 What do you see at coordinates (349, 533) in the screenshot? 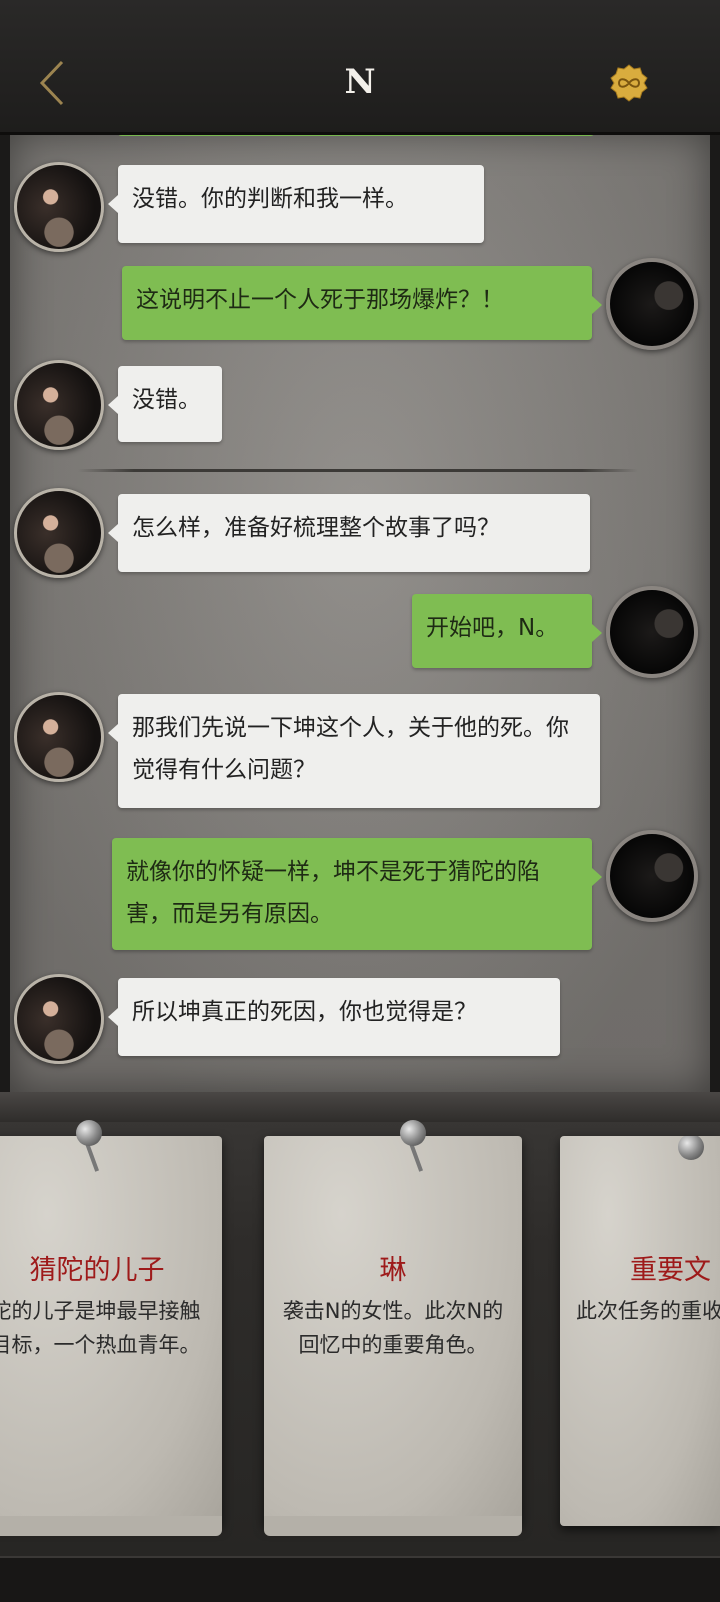
I see `chat-bubble-left: 怎么样，准备好梳理整个故事了吗？` at bounding box center [349, 533].